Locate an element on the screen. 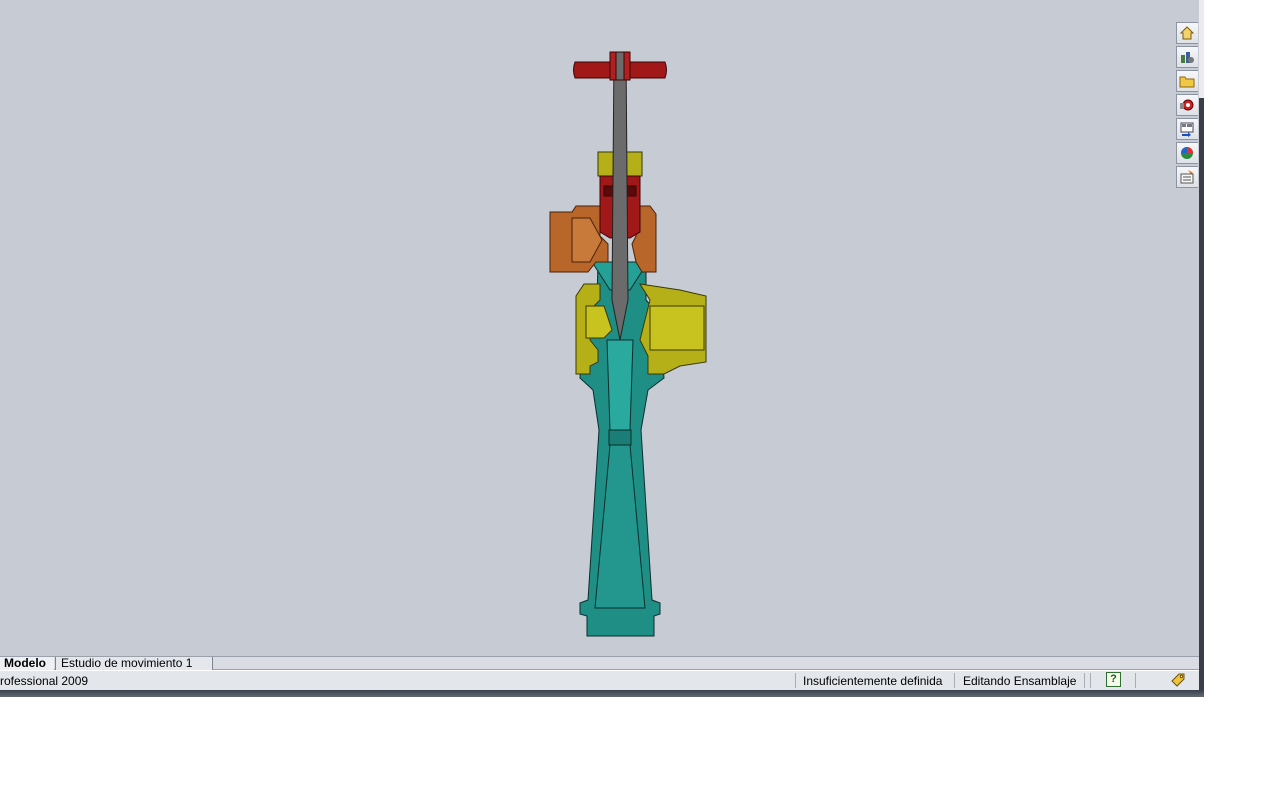 The height and width of the screenshot is (800, 1280). view-palette-icon is located at coordinates (1187, 129).